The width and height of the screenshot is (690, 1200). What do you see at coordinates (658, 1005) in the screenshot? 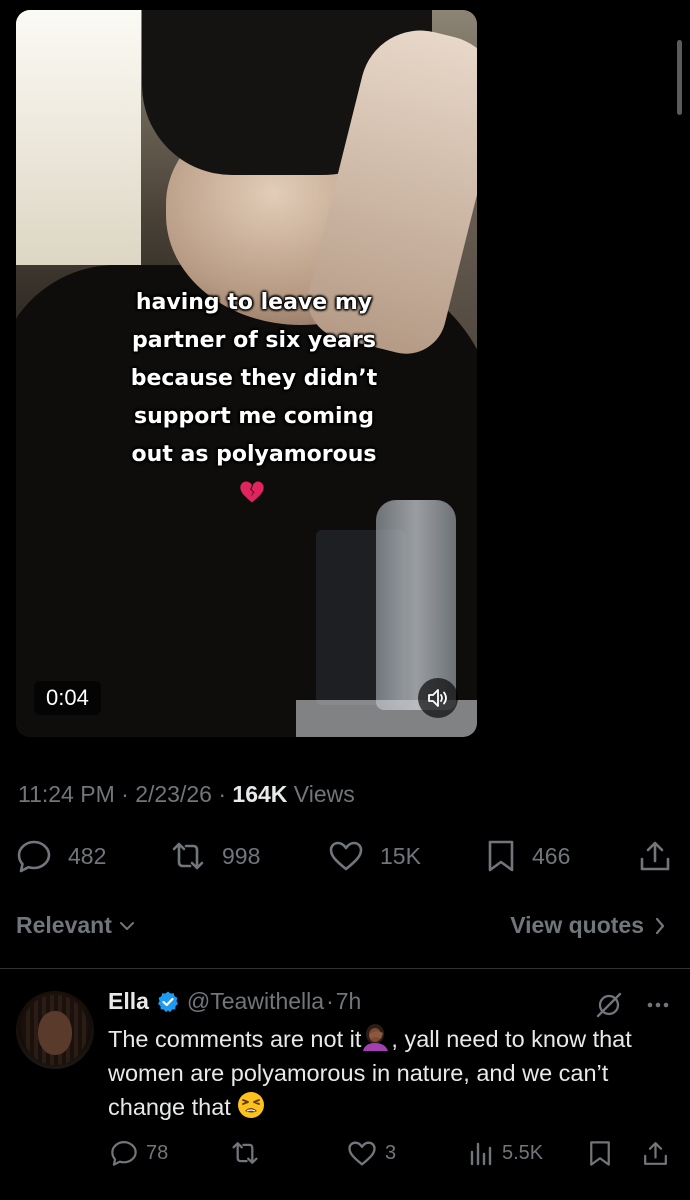
I see `more-options-icon` at bounding box center [658, 1005].